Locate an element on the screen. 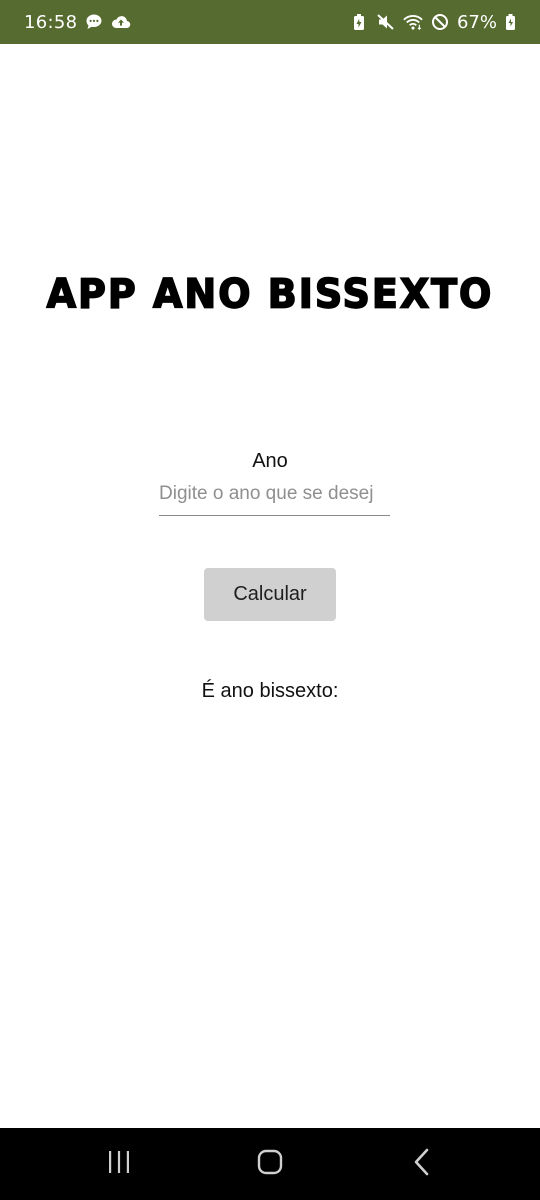 This screenshot has width=540, height=1200. recents-icon is located at coordinates (119, 1164).